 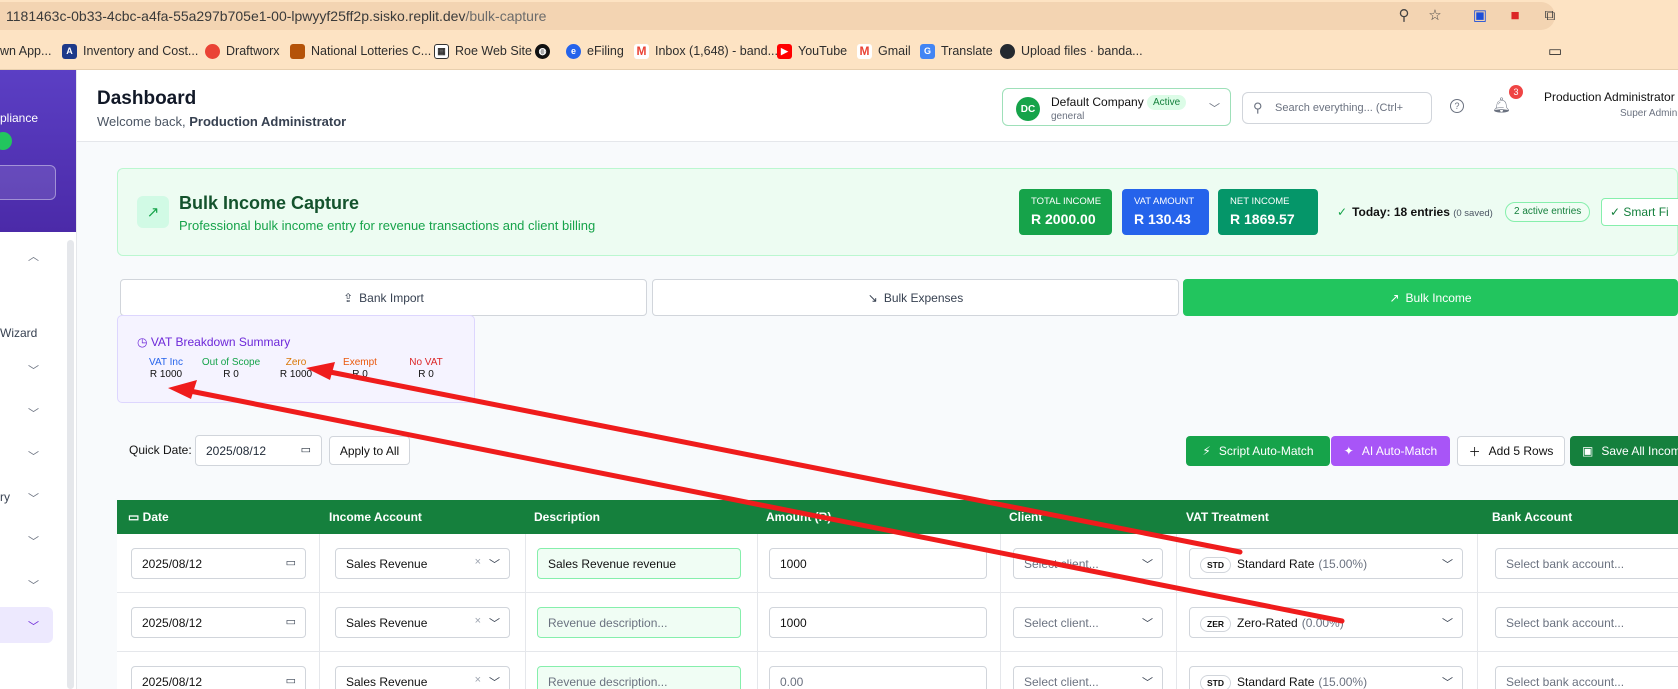 What do you see at coordinates (878, 677) in the screenshot?
I see `amount-input: 0.00` at bounding box center [878, 677].